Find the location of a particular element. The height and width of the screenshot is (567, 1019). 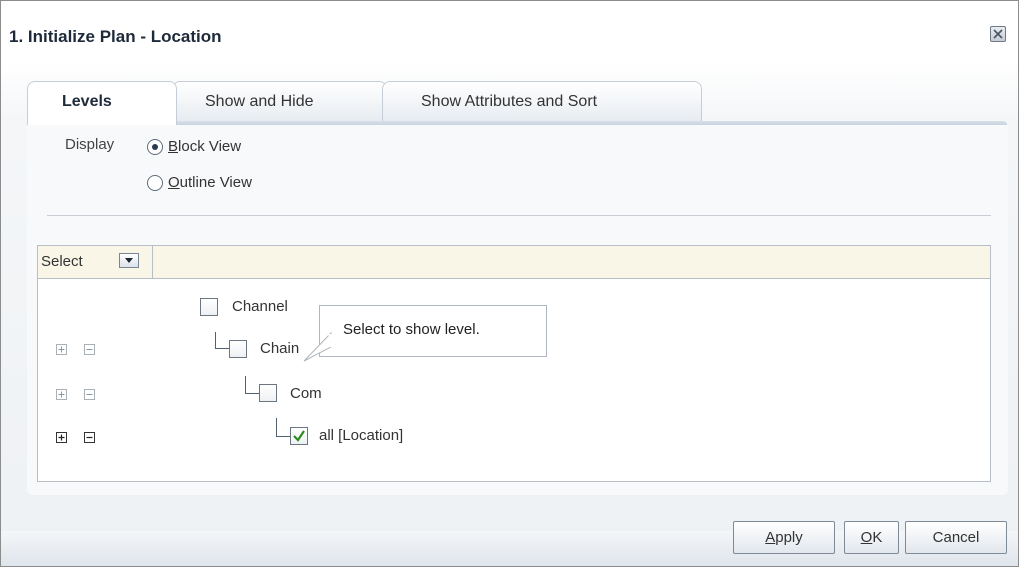

select-label: Select is located at coordinates (62, 261).